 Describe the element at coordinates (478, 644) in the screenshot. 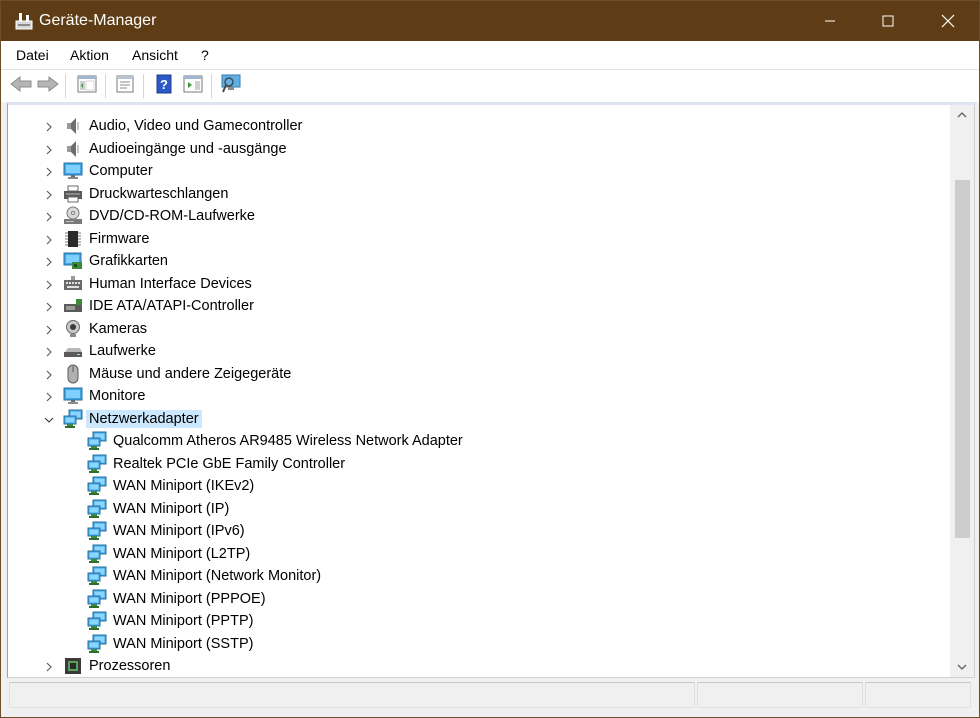

I see `tree-device-wan-miniport-sstp: WAN Miniport (SSTP)` at that location.